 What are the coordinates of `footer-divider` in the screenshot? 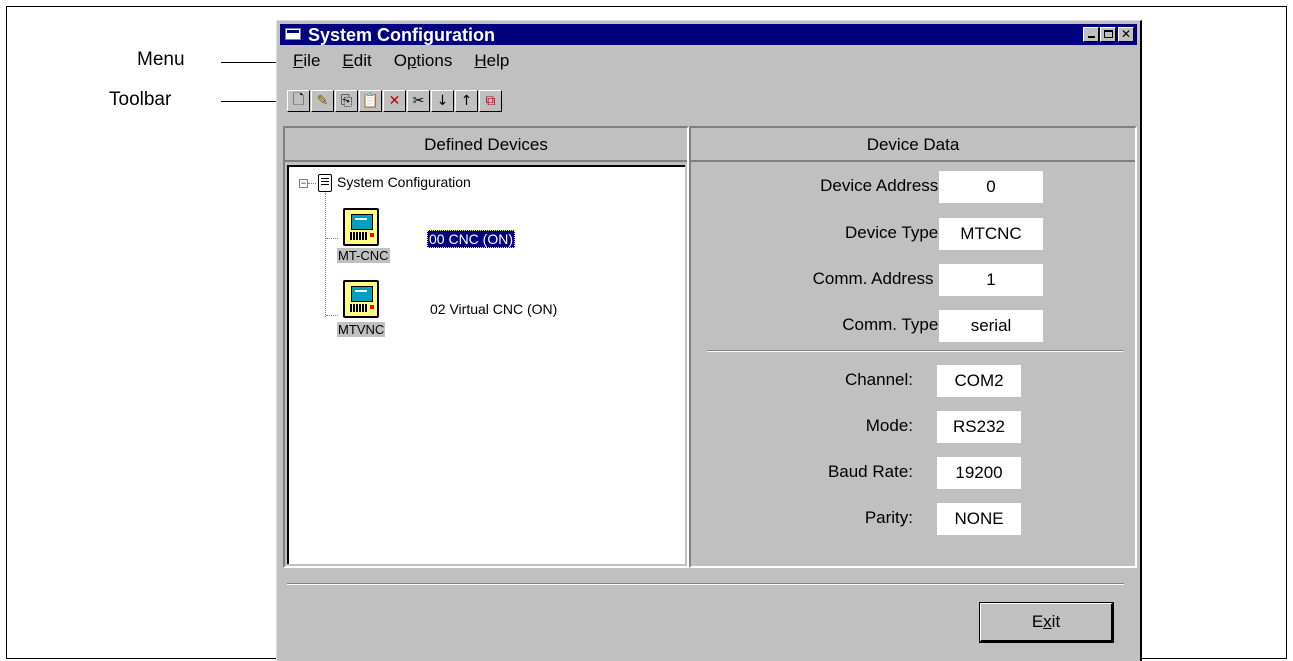 It's located at (705, 584).